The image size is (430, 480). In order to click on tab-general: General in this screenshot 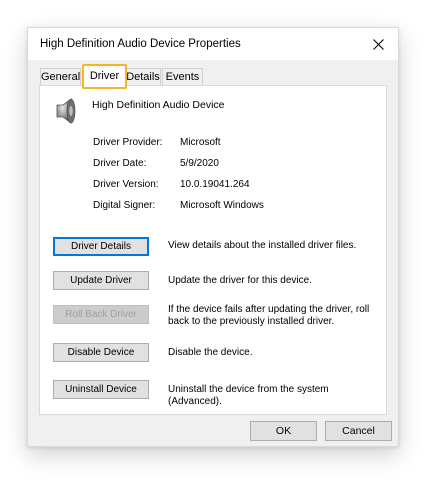, I will do `click(60, 77)`.